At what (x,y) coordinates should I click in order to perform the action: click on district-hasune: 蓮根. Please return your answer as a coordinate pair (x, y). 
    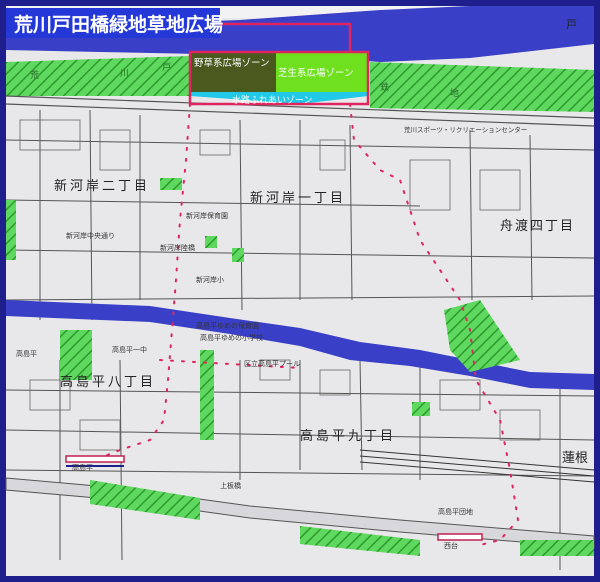
    Looking at the image, I should click on (575, 458).